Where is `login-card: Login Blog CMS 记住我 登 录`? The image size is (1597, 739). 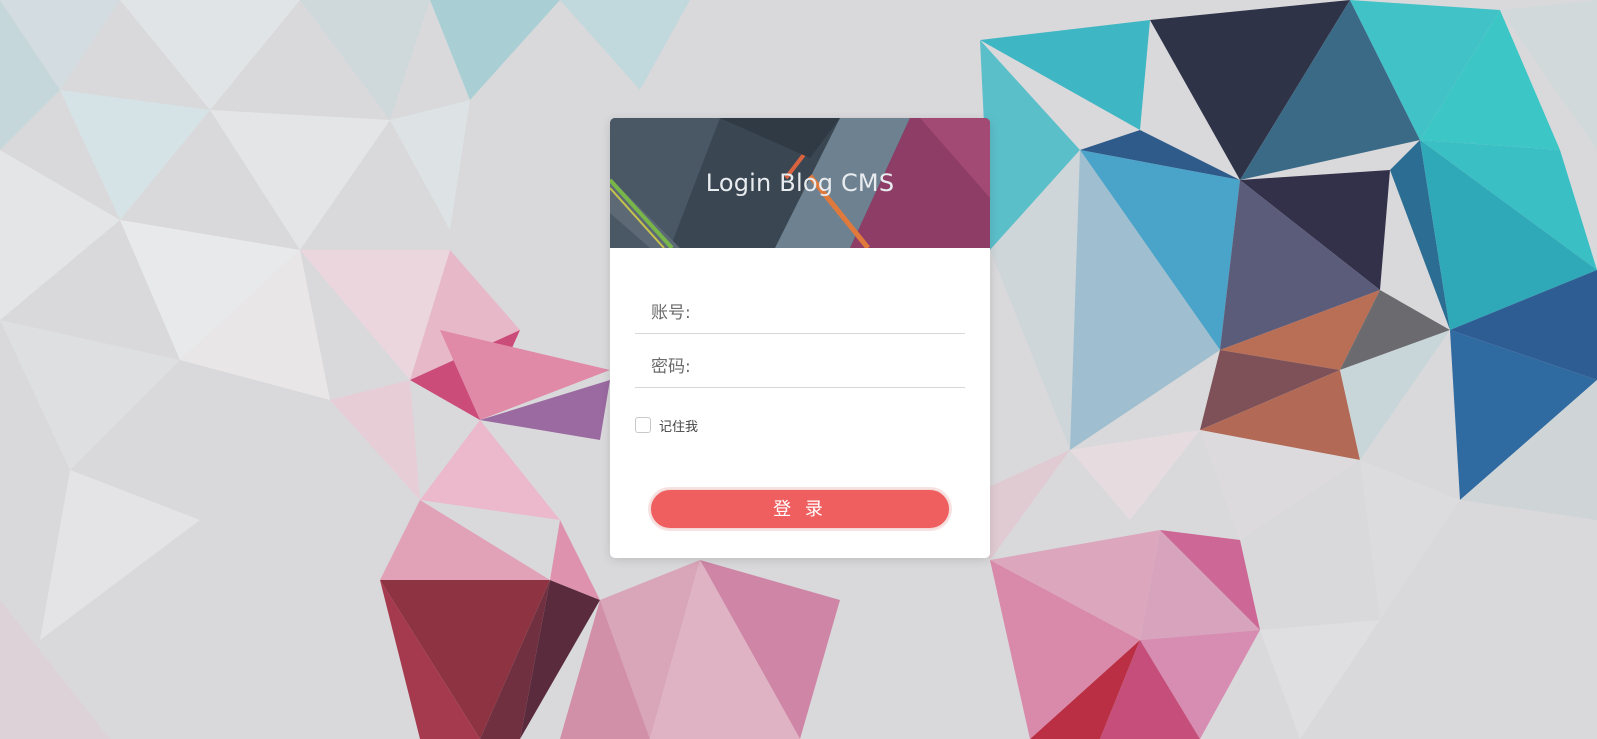
login-card: Login Blog CMS 记住我 登 录 is located at coordinates (800, 338).